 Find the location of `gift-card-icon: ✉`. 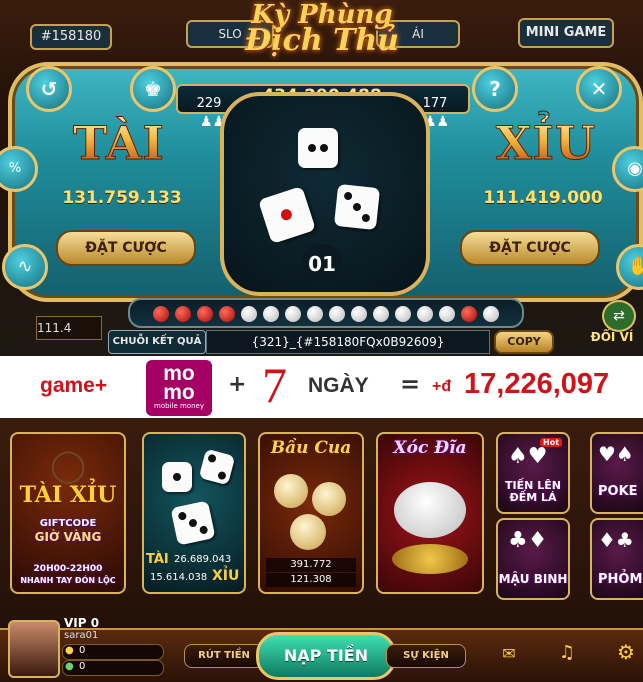

gift-card-icon: ✉ is located at coordinates (509, 654).